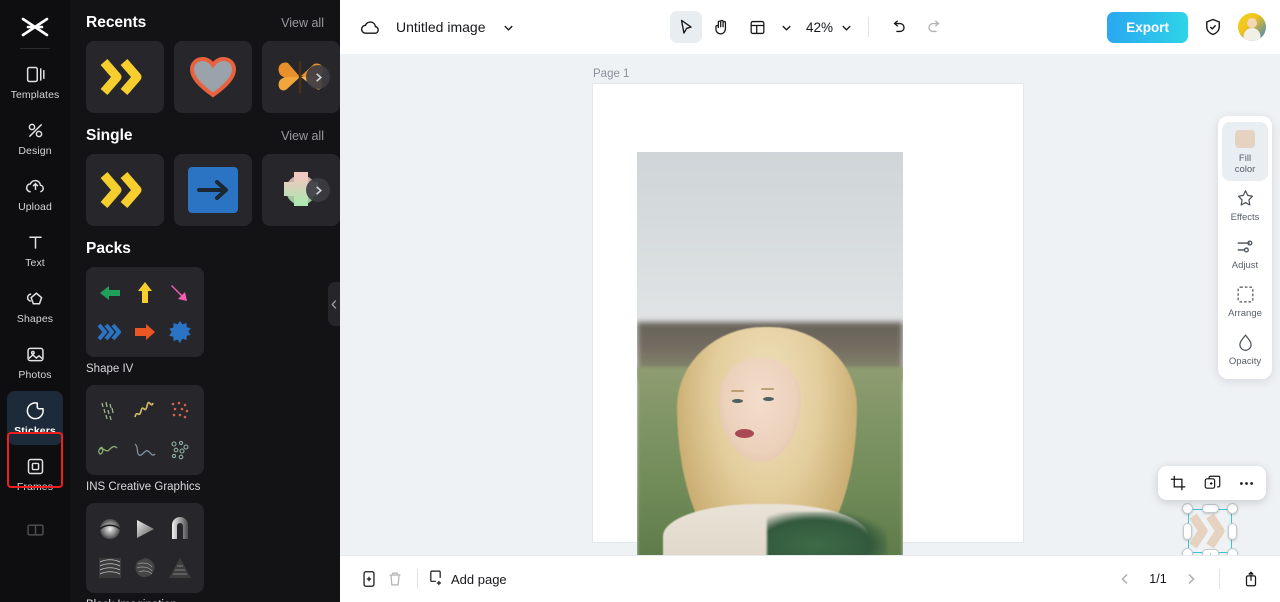 This screenshot has width=1280, height=602. I want to click on rail-item-adjust: Adjust, so click(1245, 253).